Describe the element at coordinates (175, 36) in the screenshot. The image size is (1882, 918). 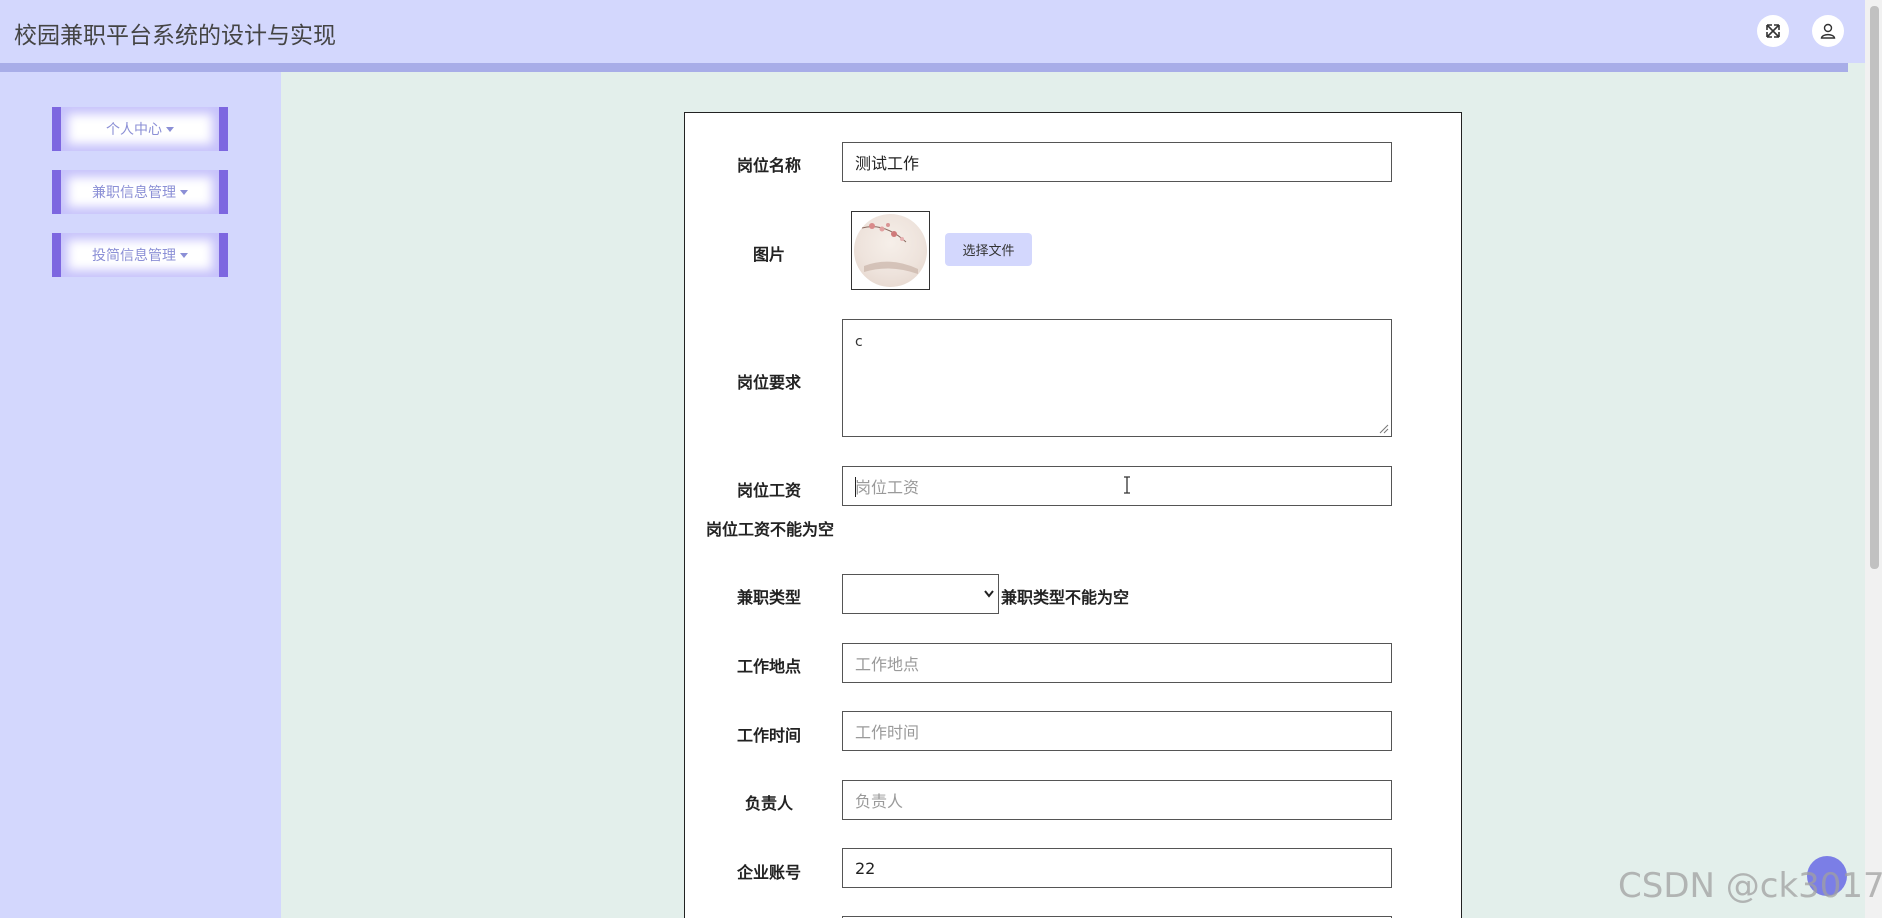
I see `app-title: 校园兼职平台系统的设计与实现` at that location.